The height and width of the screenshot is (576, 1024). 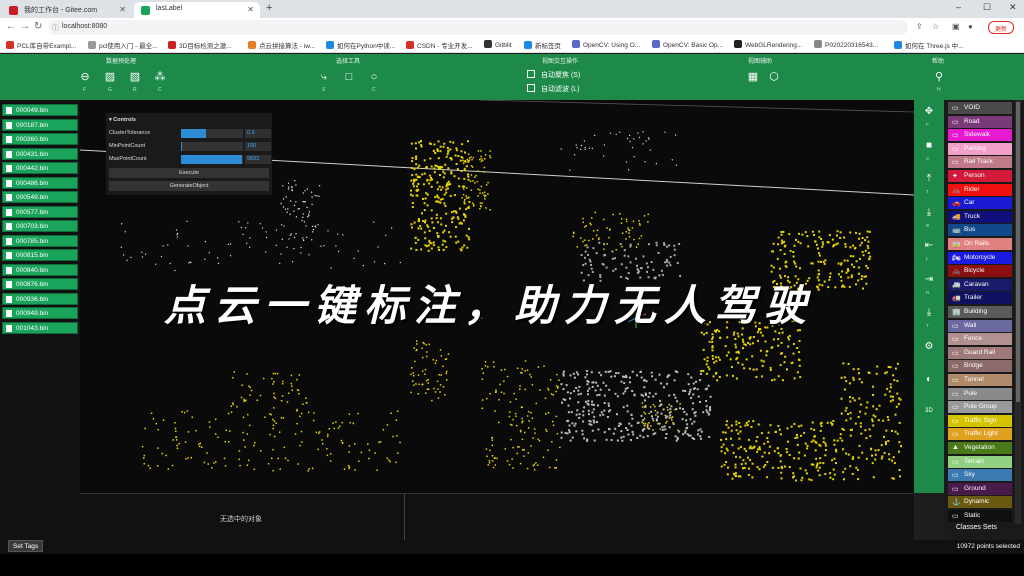 What do you see at coordinates (980, 203) in the screenshot?
I see `class-item-car: 🚗 Car` at bounding box center [980, 203].